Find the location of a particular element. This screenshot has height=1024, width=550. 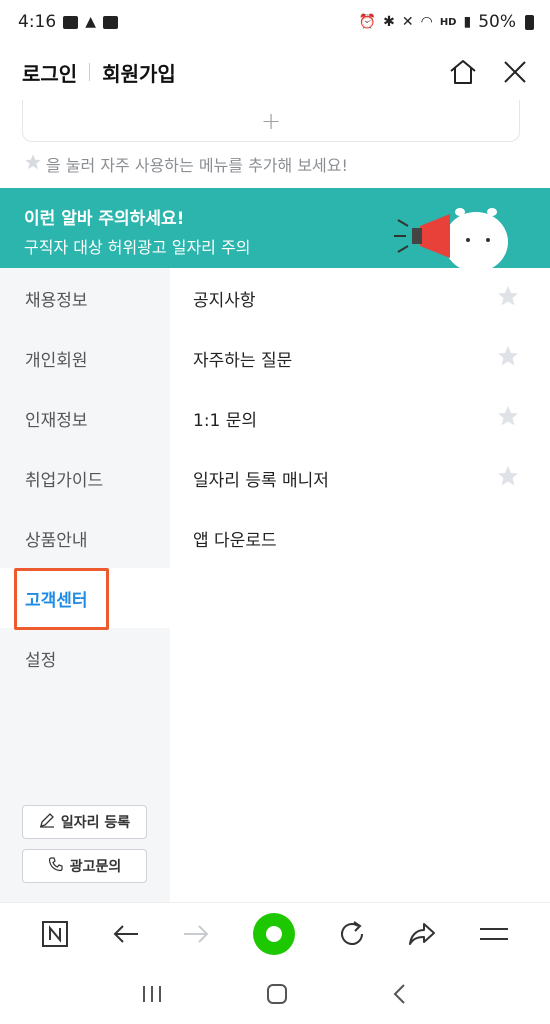

list-item-label: 앱 다운로드 is located at coordinates (235, 540).